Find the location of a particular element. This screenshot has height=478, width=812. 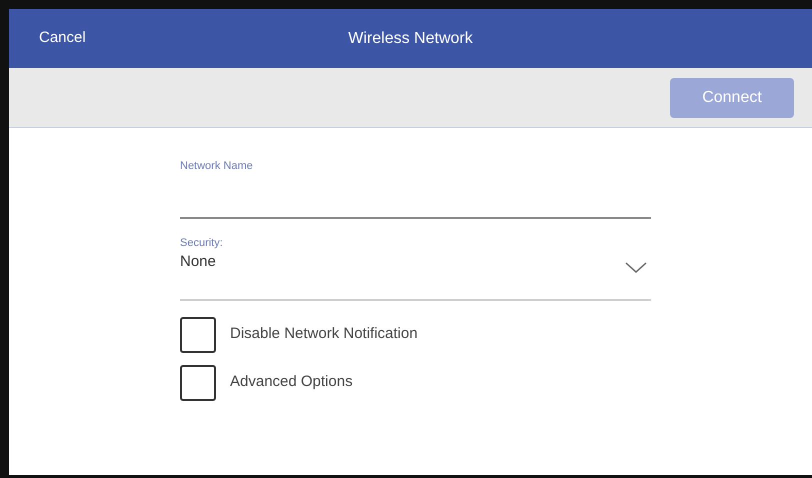

security-value: None is located at coordinates (198, 262).